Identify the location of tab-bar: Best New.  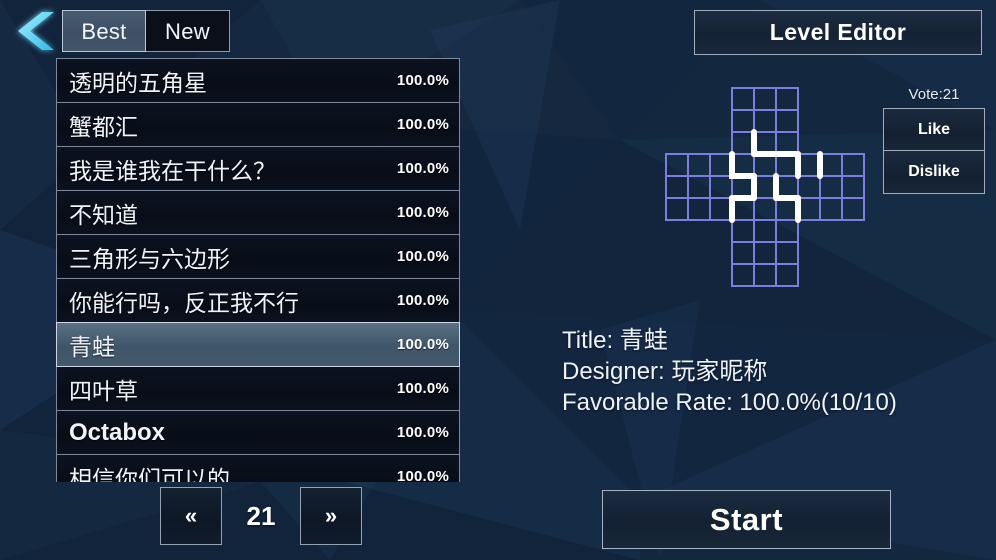
(146, 31).